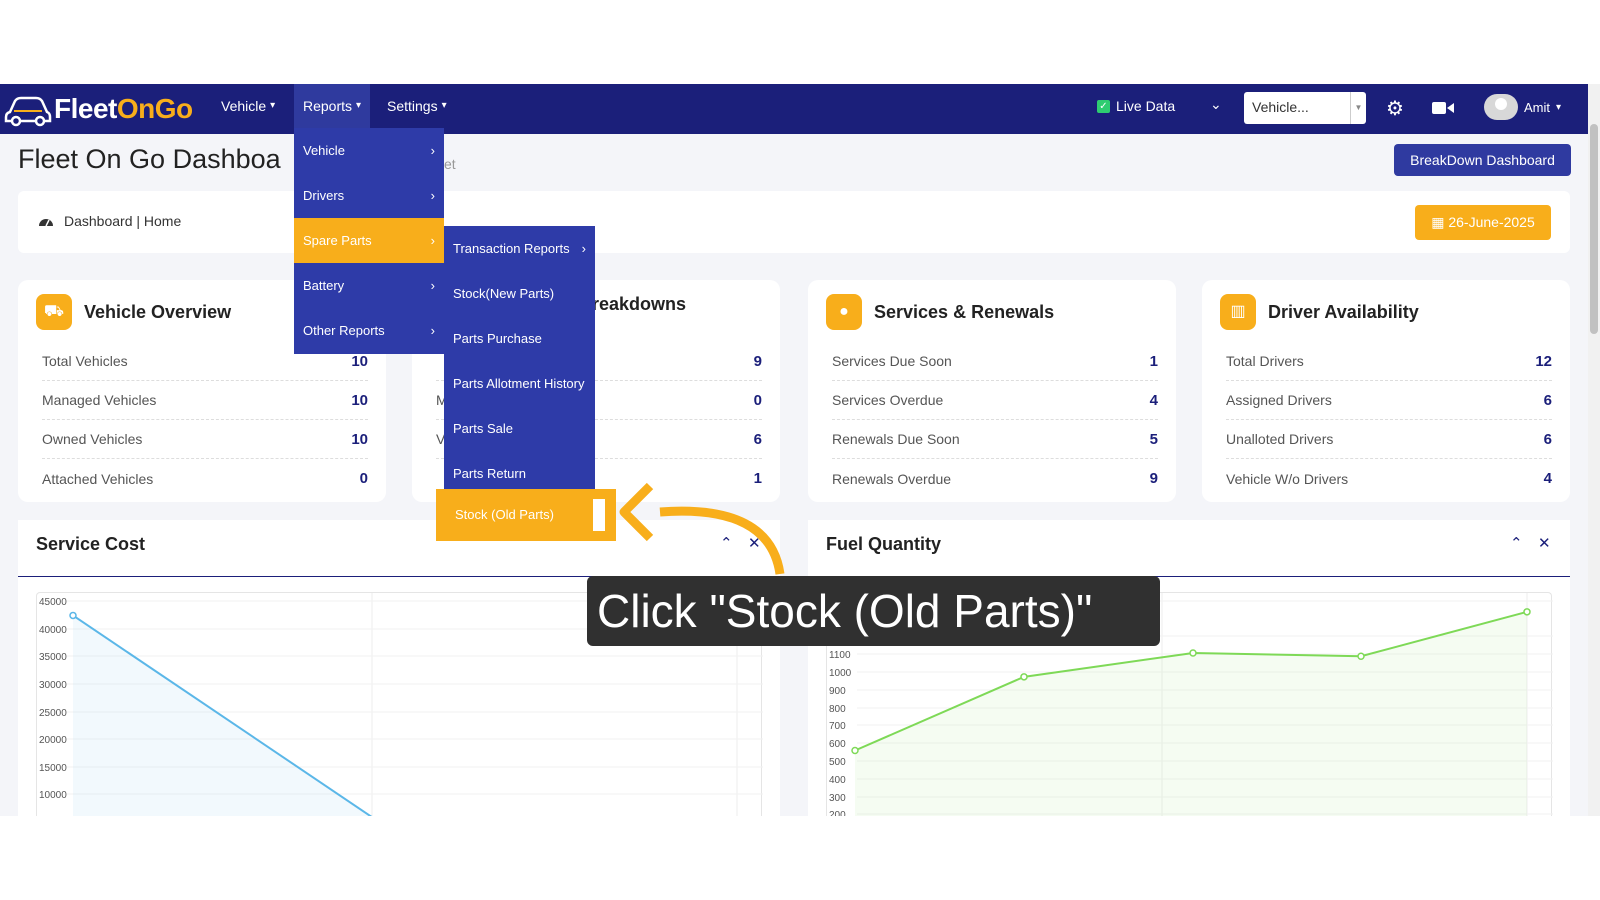 The width and height of the screenshot is (1600, 900). I want to click on curved-arrow-icon, so click(702, 528).